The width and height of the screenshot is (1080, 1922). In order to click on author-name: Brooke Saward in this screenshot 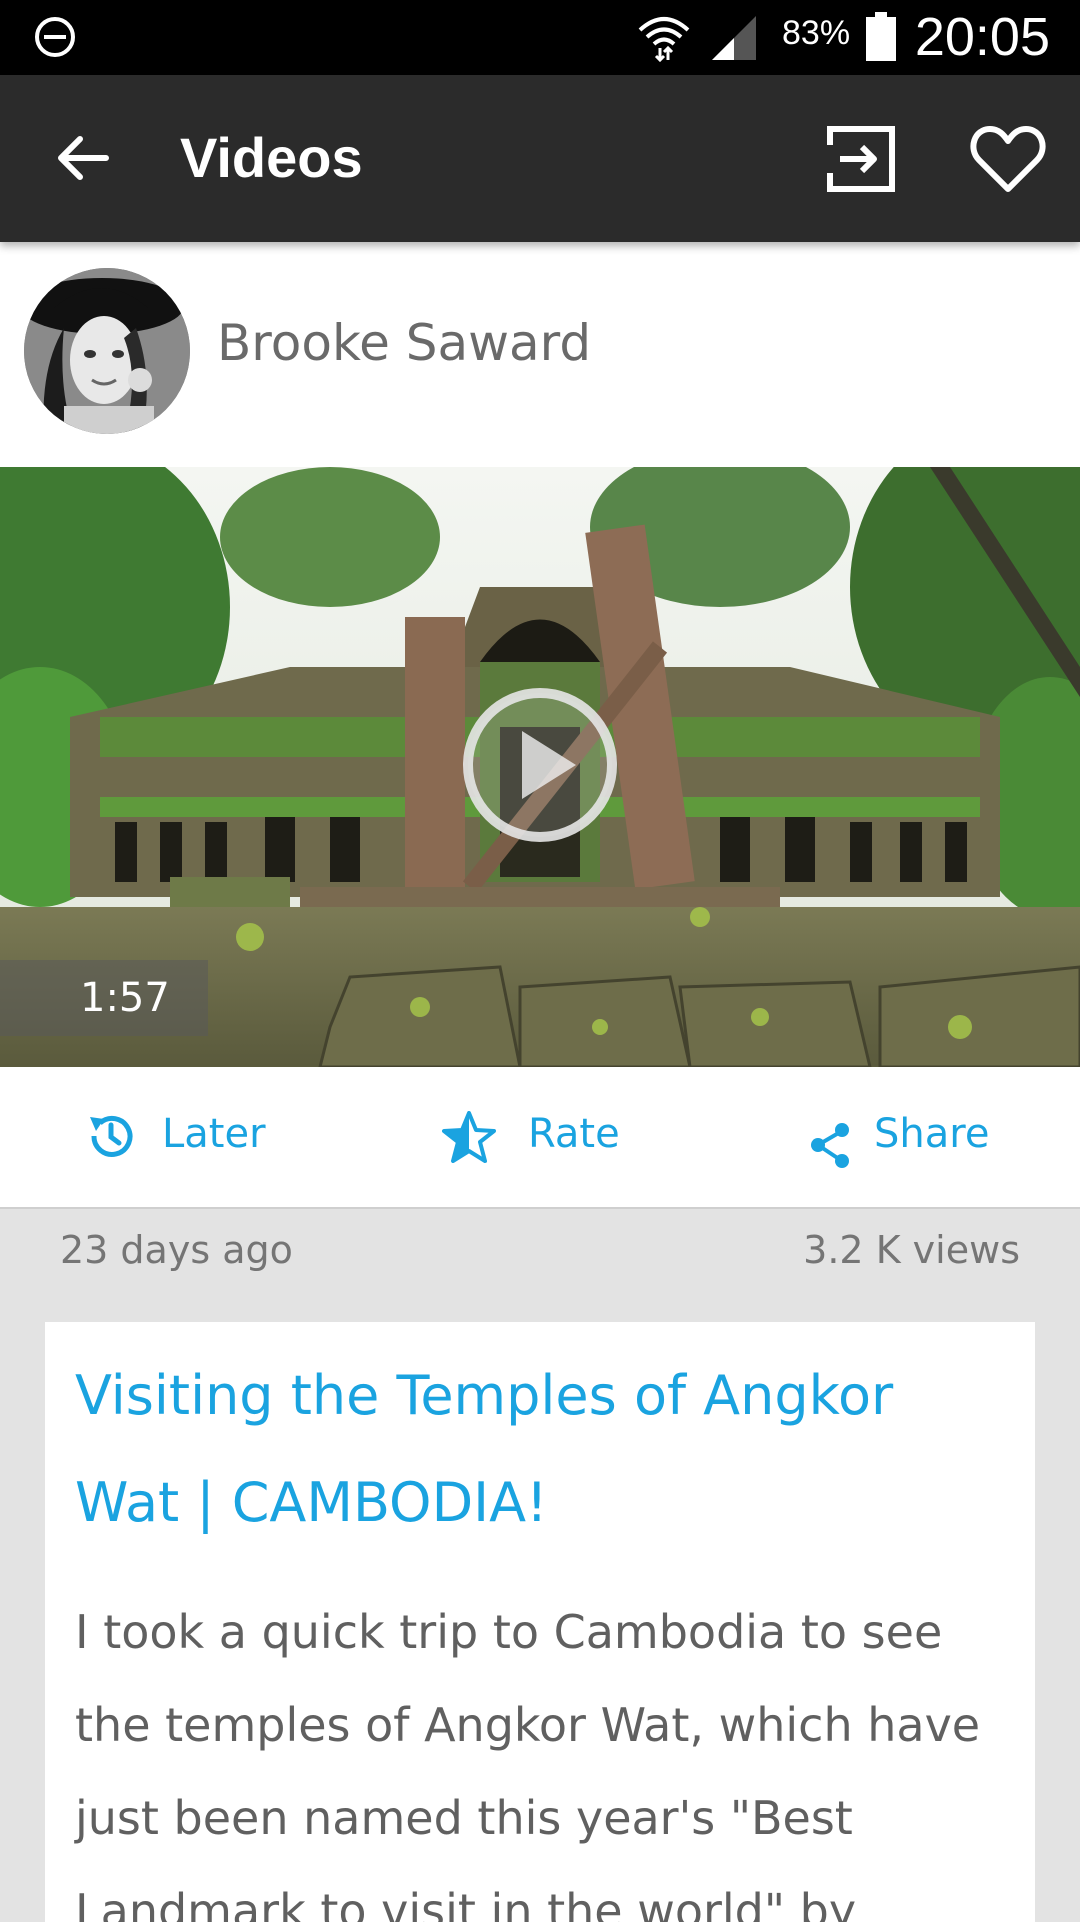, I will do `click(404, 343)`.